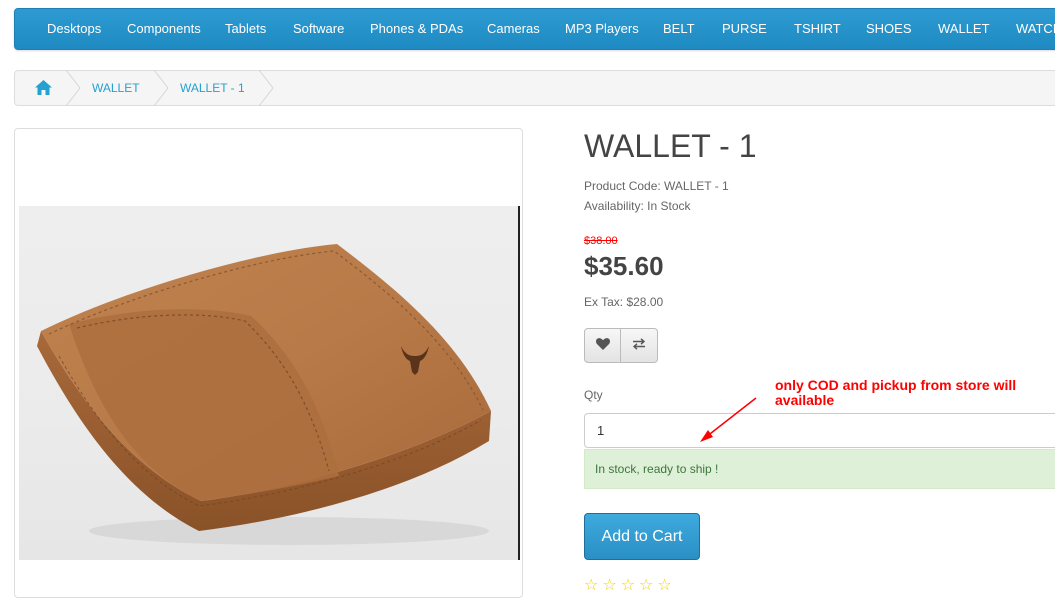 The height and width of the screenshot is (598, 1055). What do you see at coordinates (164, 29) in the screenshot?
I see `menu-item-components: Components` at bounding box center [164, 29].